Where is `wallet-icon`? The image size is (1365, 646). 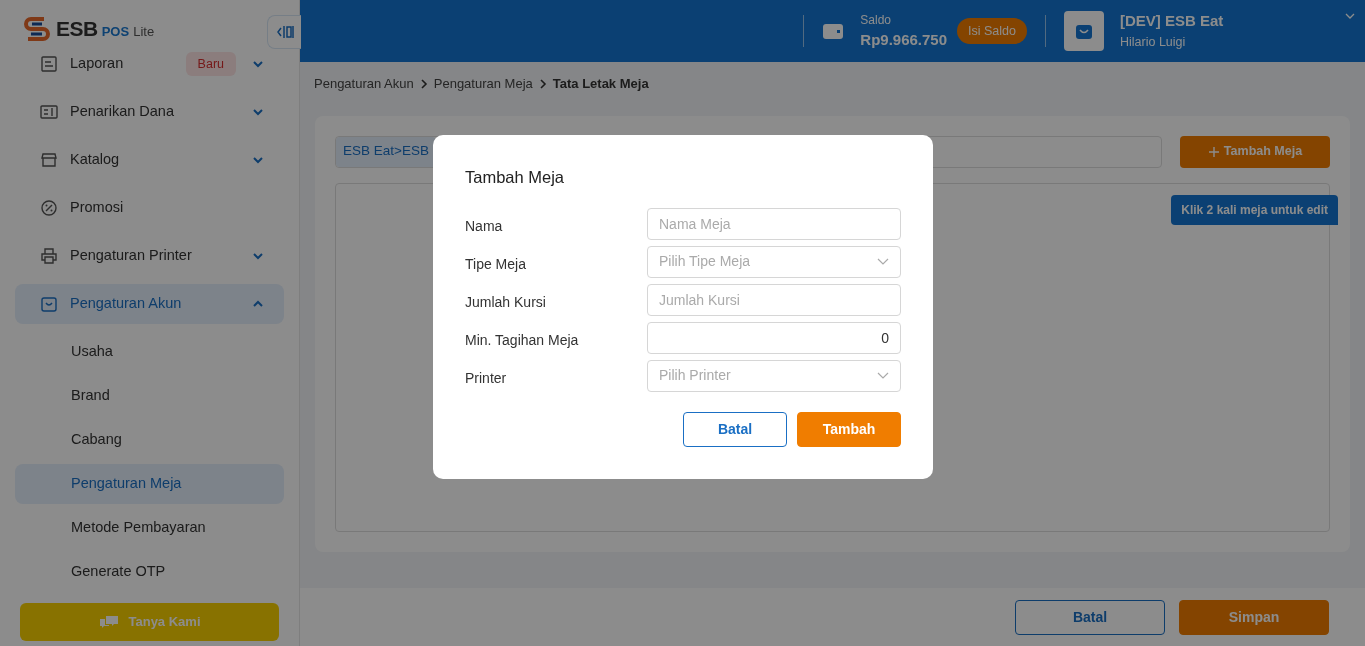
wallet-icon is located at coordinates (833, 31).